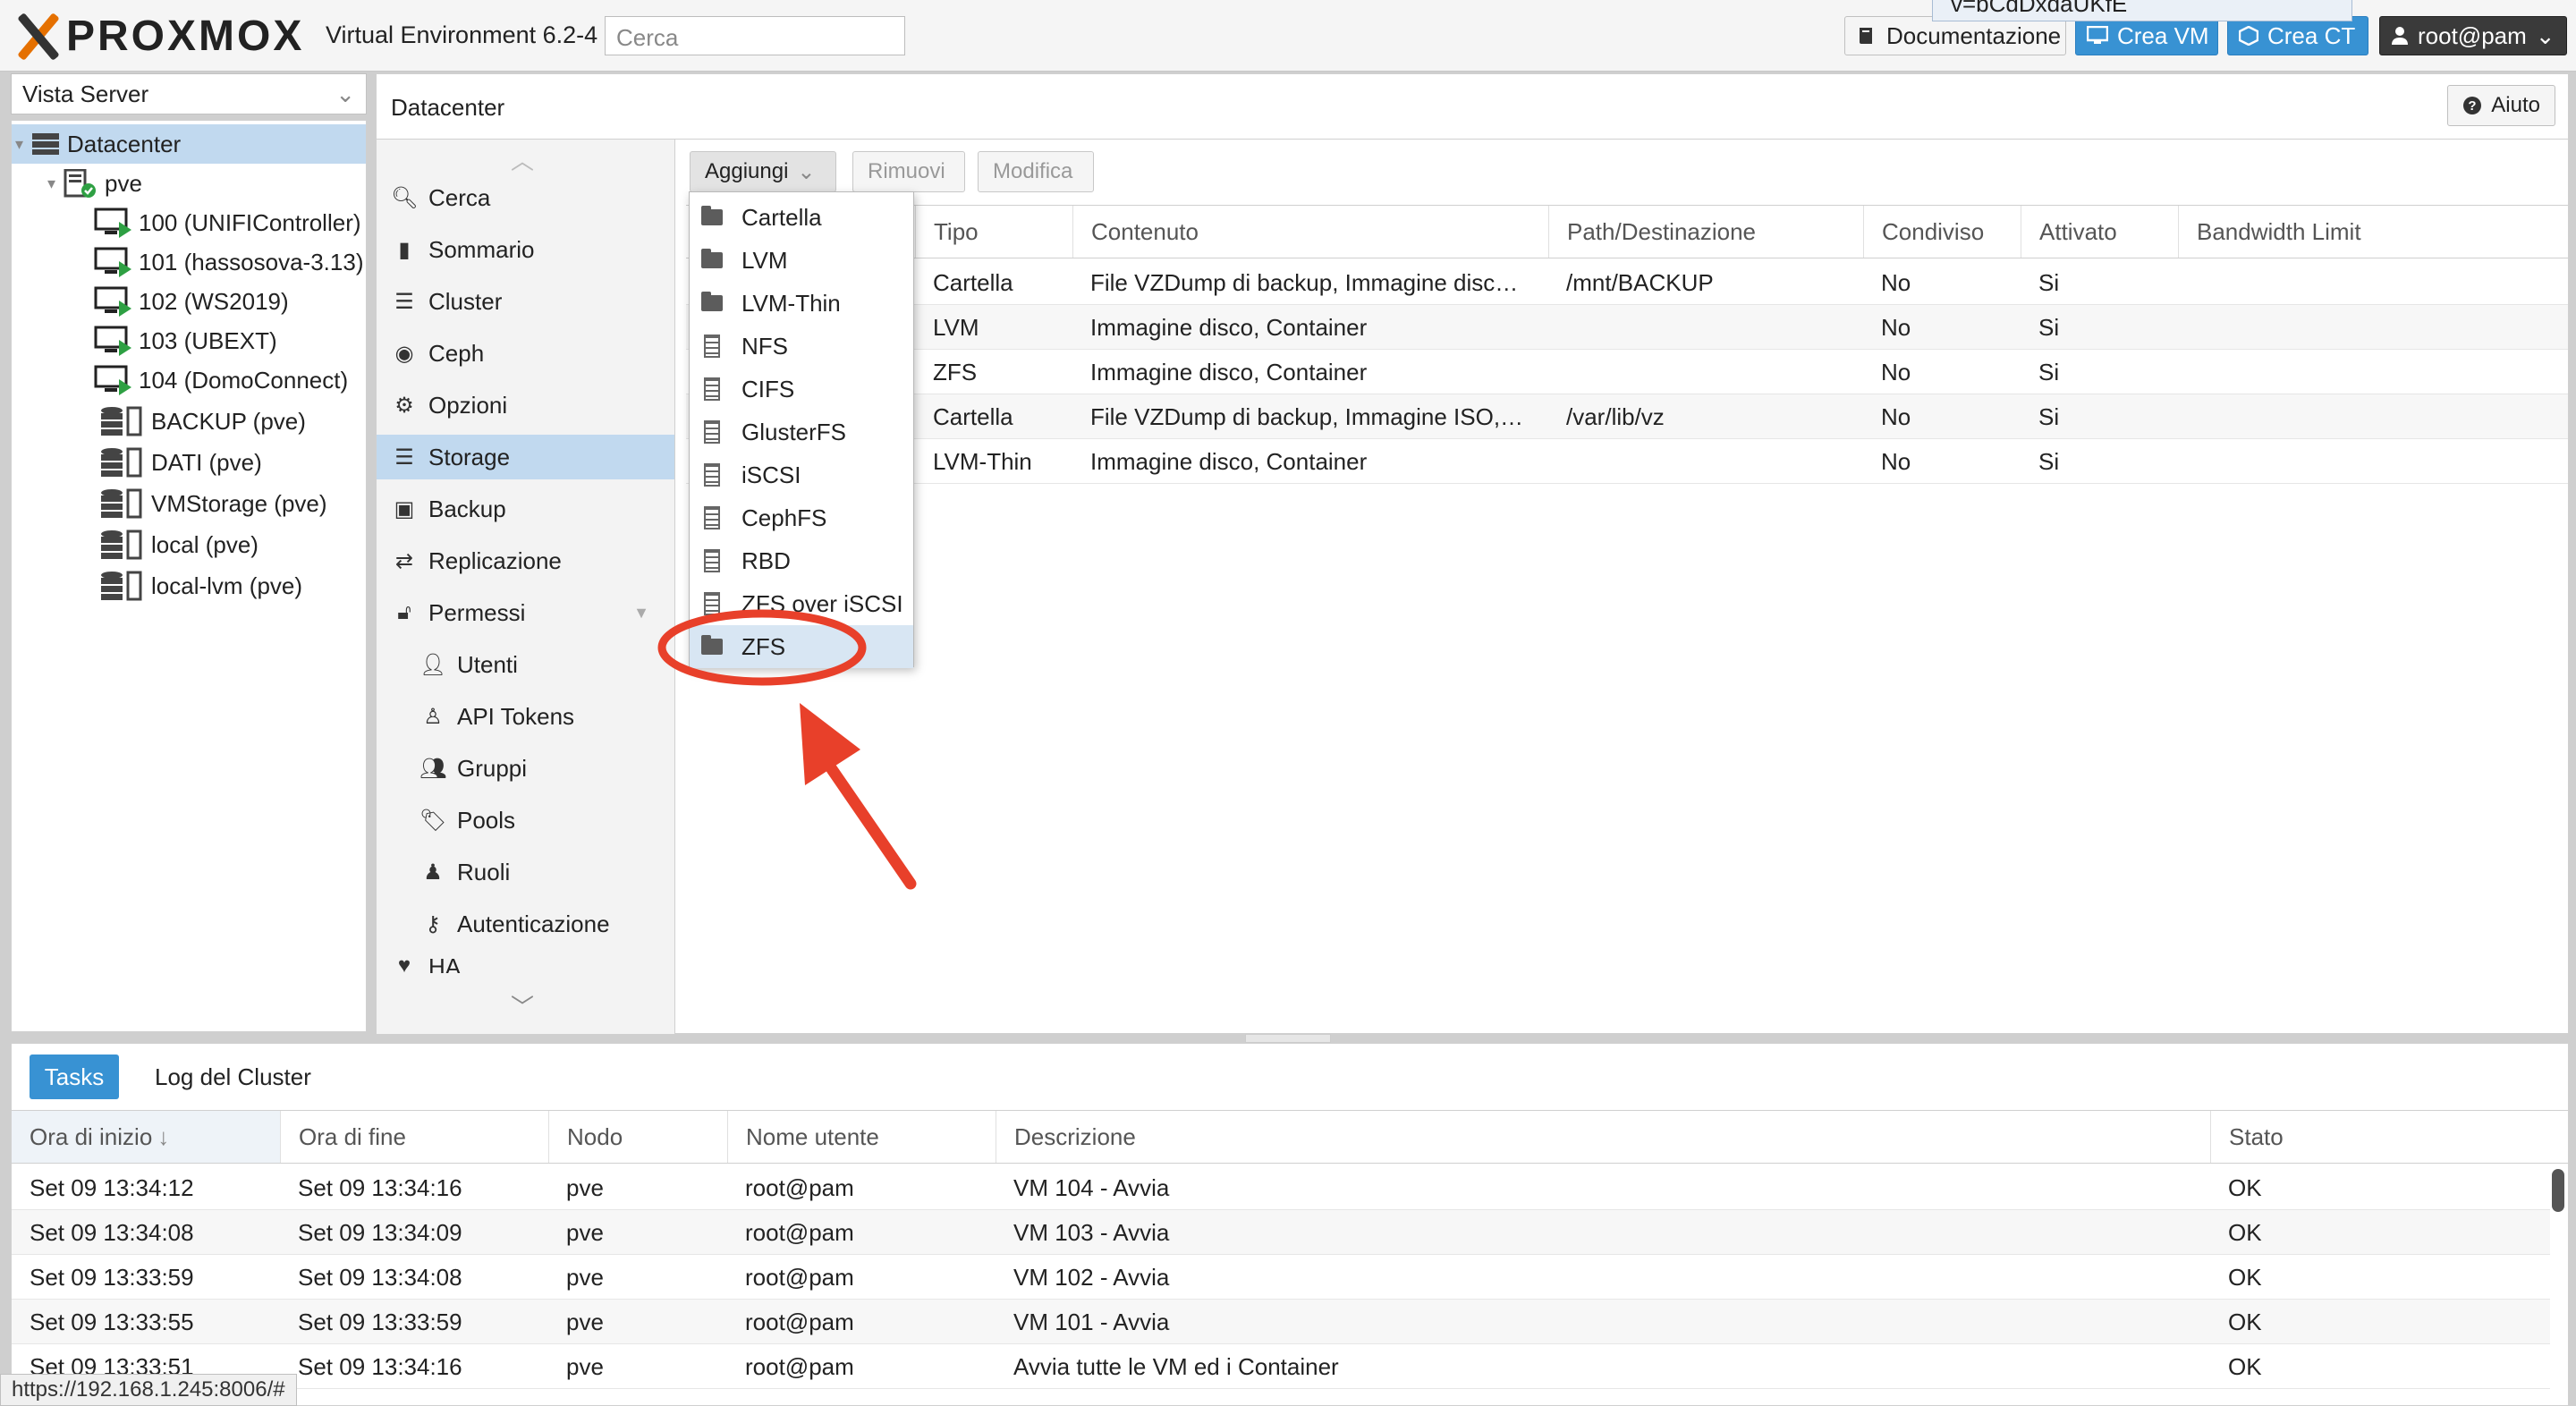  What do you see at coordinates (433, 717) in the screenshot?
I see `user-outline-icon: ♙` at bounding box center [433, 717].